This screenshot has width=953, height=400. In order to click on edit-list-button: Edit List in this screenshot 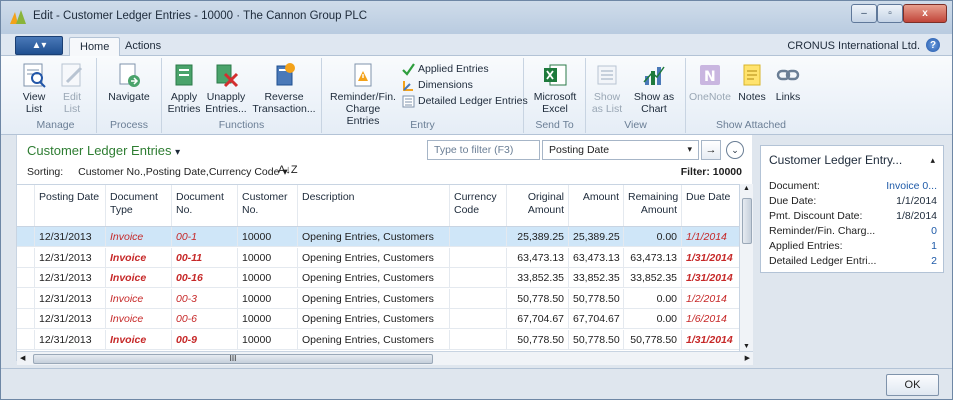, I will do `click(72, 88)`.